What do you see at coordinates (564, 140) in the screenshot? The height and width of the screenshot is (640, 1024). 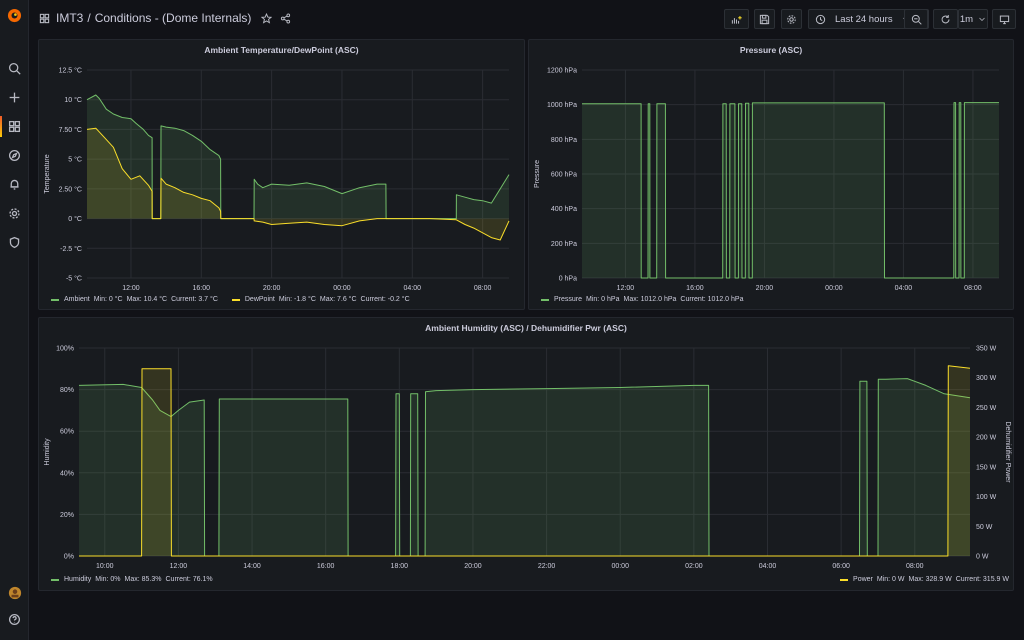 I see `y-tick-label: 800 hPa` at bounding box center [564, 140].